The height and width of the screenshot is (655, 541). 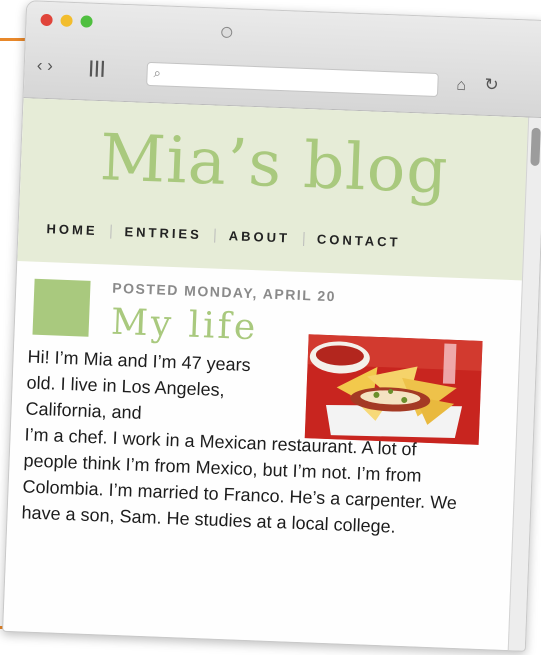 What do you see at coordinates (491, 85) in the screenshot?
I see `reload-icon: ↻` at bounding box center [491, 85].